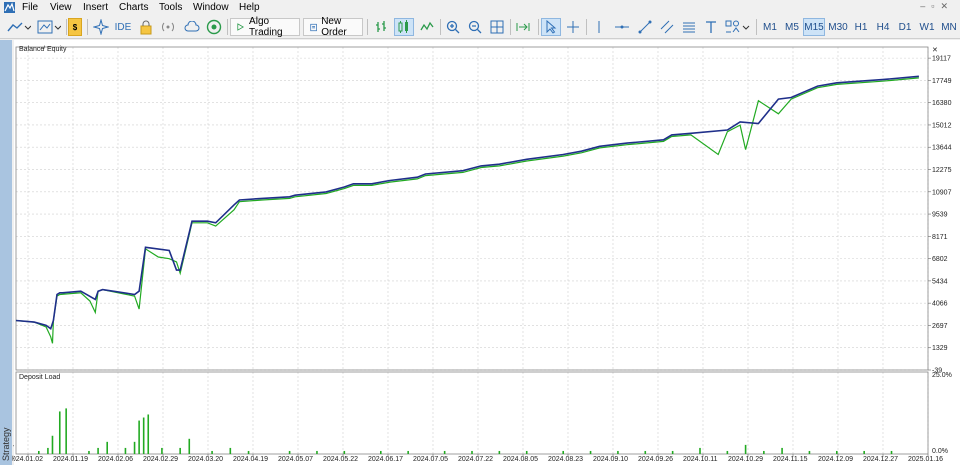  What do you see at coordinates (927, 27) in the screenshot?
I see `timeframe-w1: W1` at bounding box center [927, 27].